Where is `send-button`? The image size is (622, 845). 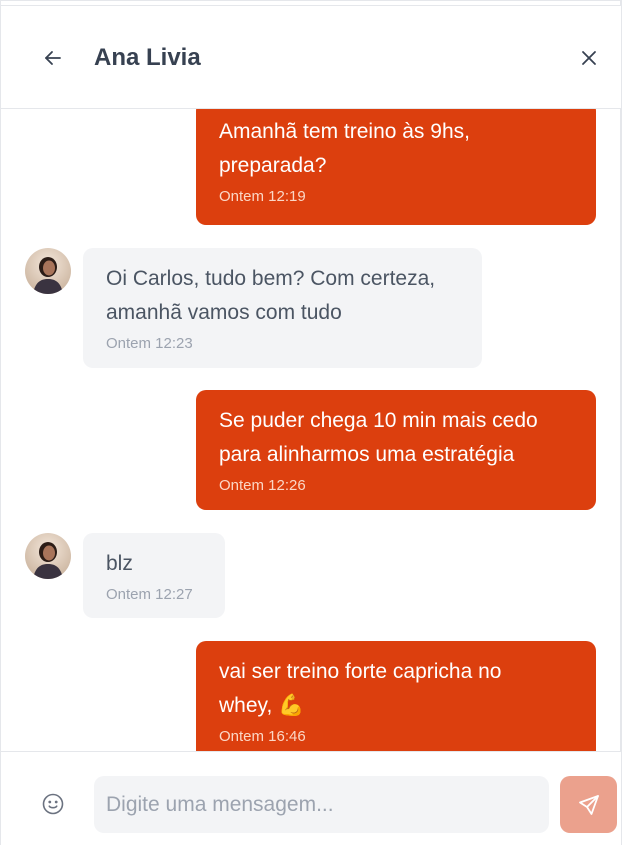 send-button is located at coordinates (588, 804).